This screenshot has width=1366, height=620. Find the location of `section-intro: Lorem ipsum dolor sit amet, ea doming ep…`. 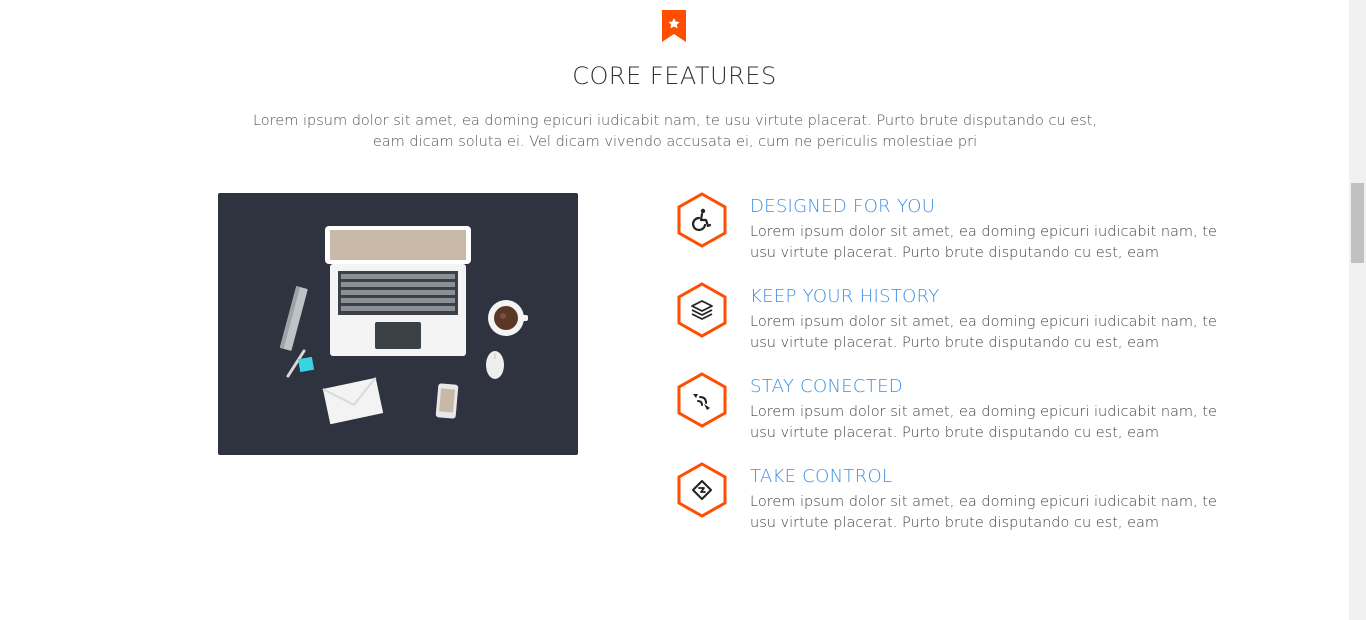

section-intro: Lorem ipsum dolor sit amet, ea doming ep… is located at coordinates (674, 131).